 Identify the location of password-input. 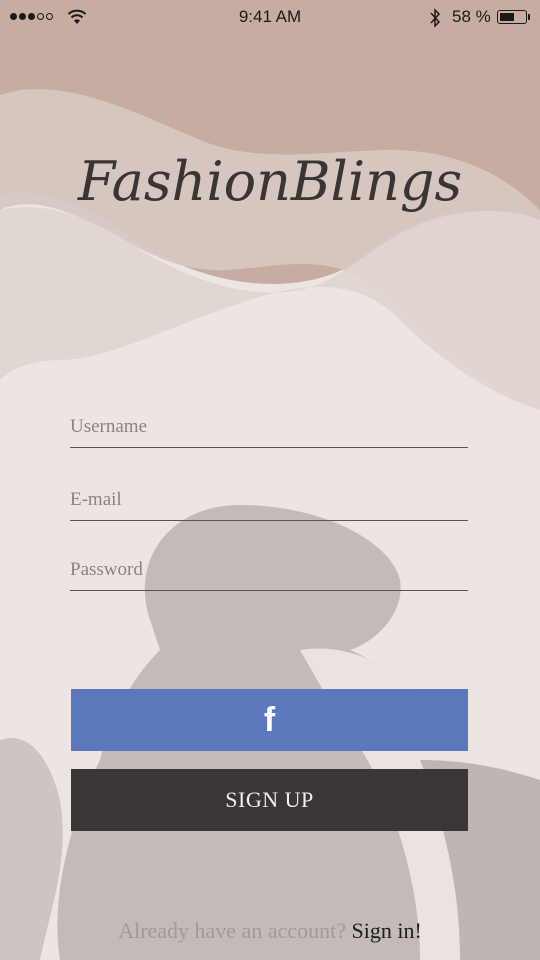
(269, 570).